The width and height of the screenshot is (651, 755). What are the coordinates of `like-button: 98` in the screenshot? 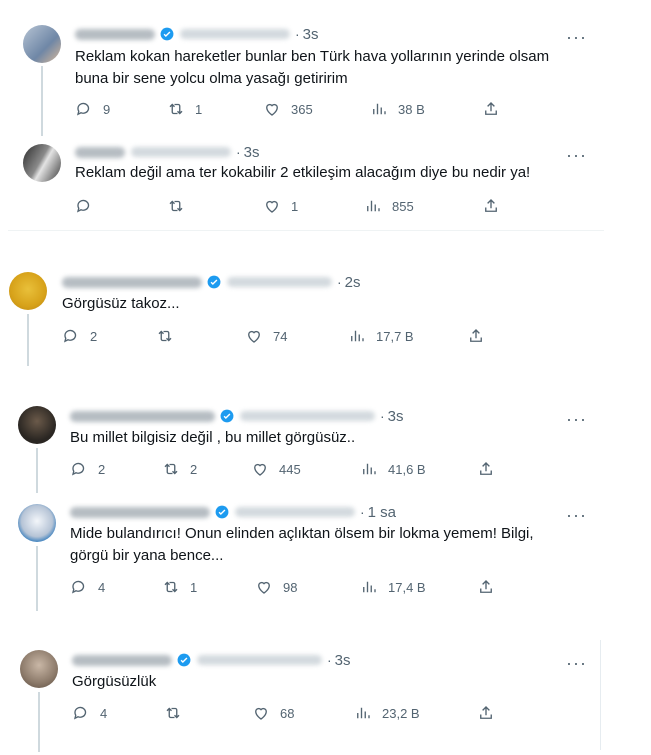 It's located at (276, 587).